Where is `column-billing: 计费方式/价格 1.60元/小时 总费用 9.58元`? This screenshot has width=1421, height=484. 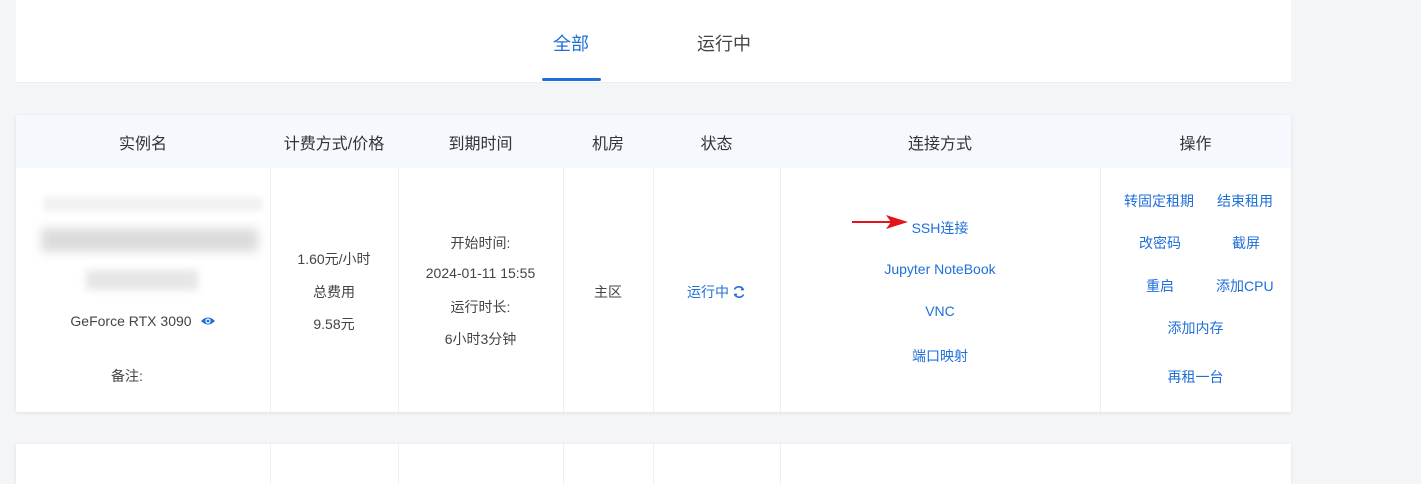 column-billing: 计费方式/价格 1.60元/小时 总费用 9.58元 is located at coordinates (334, 263).